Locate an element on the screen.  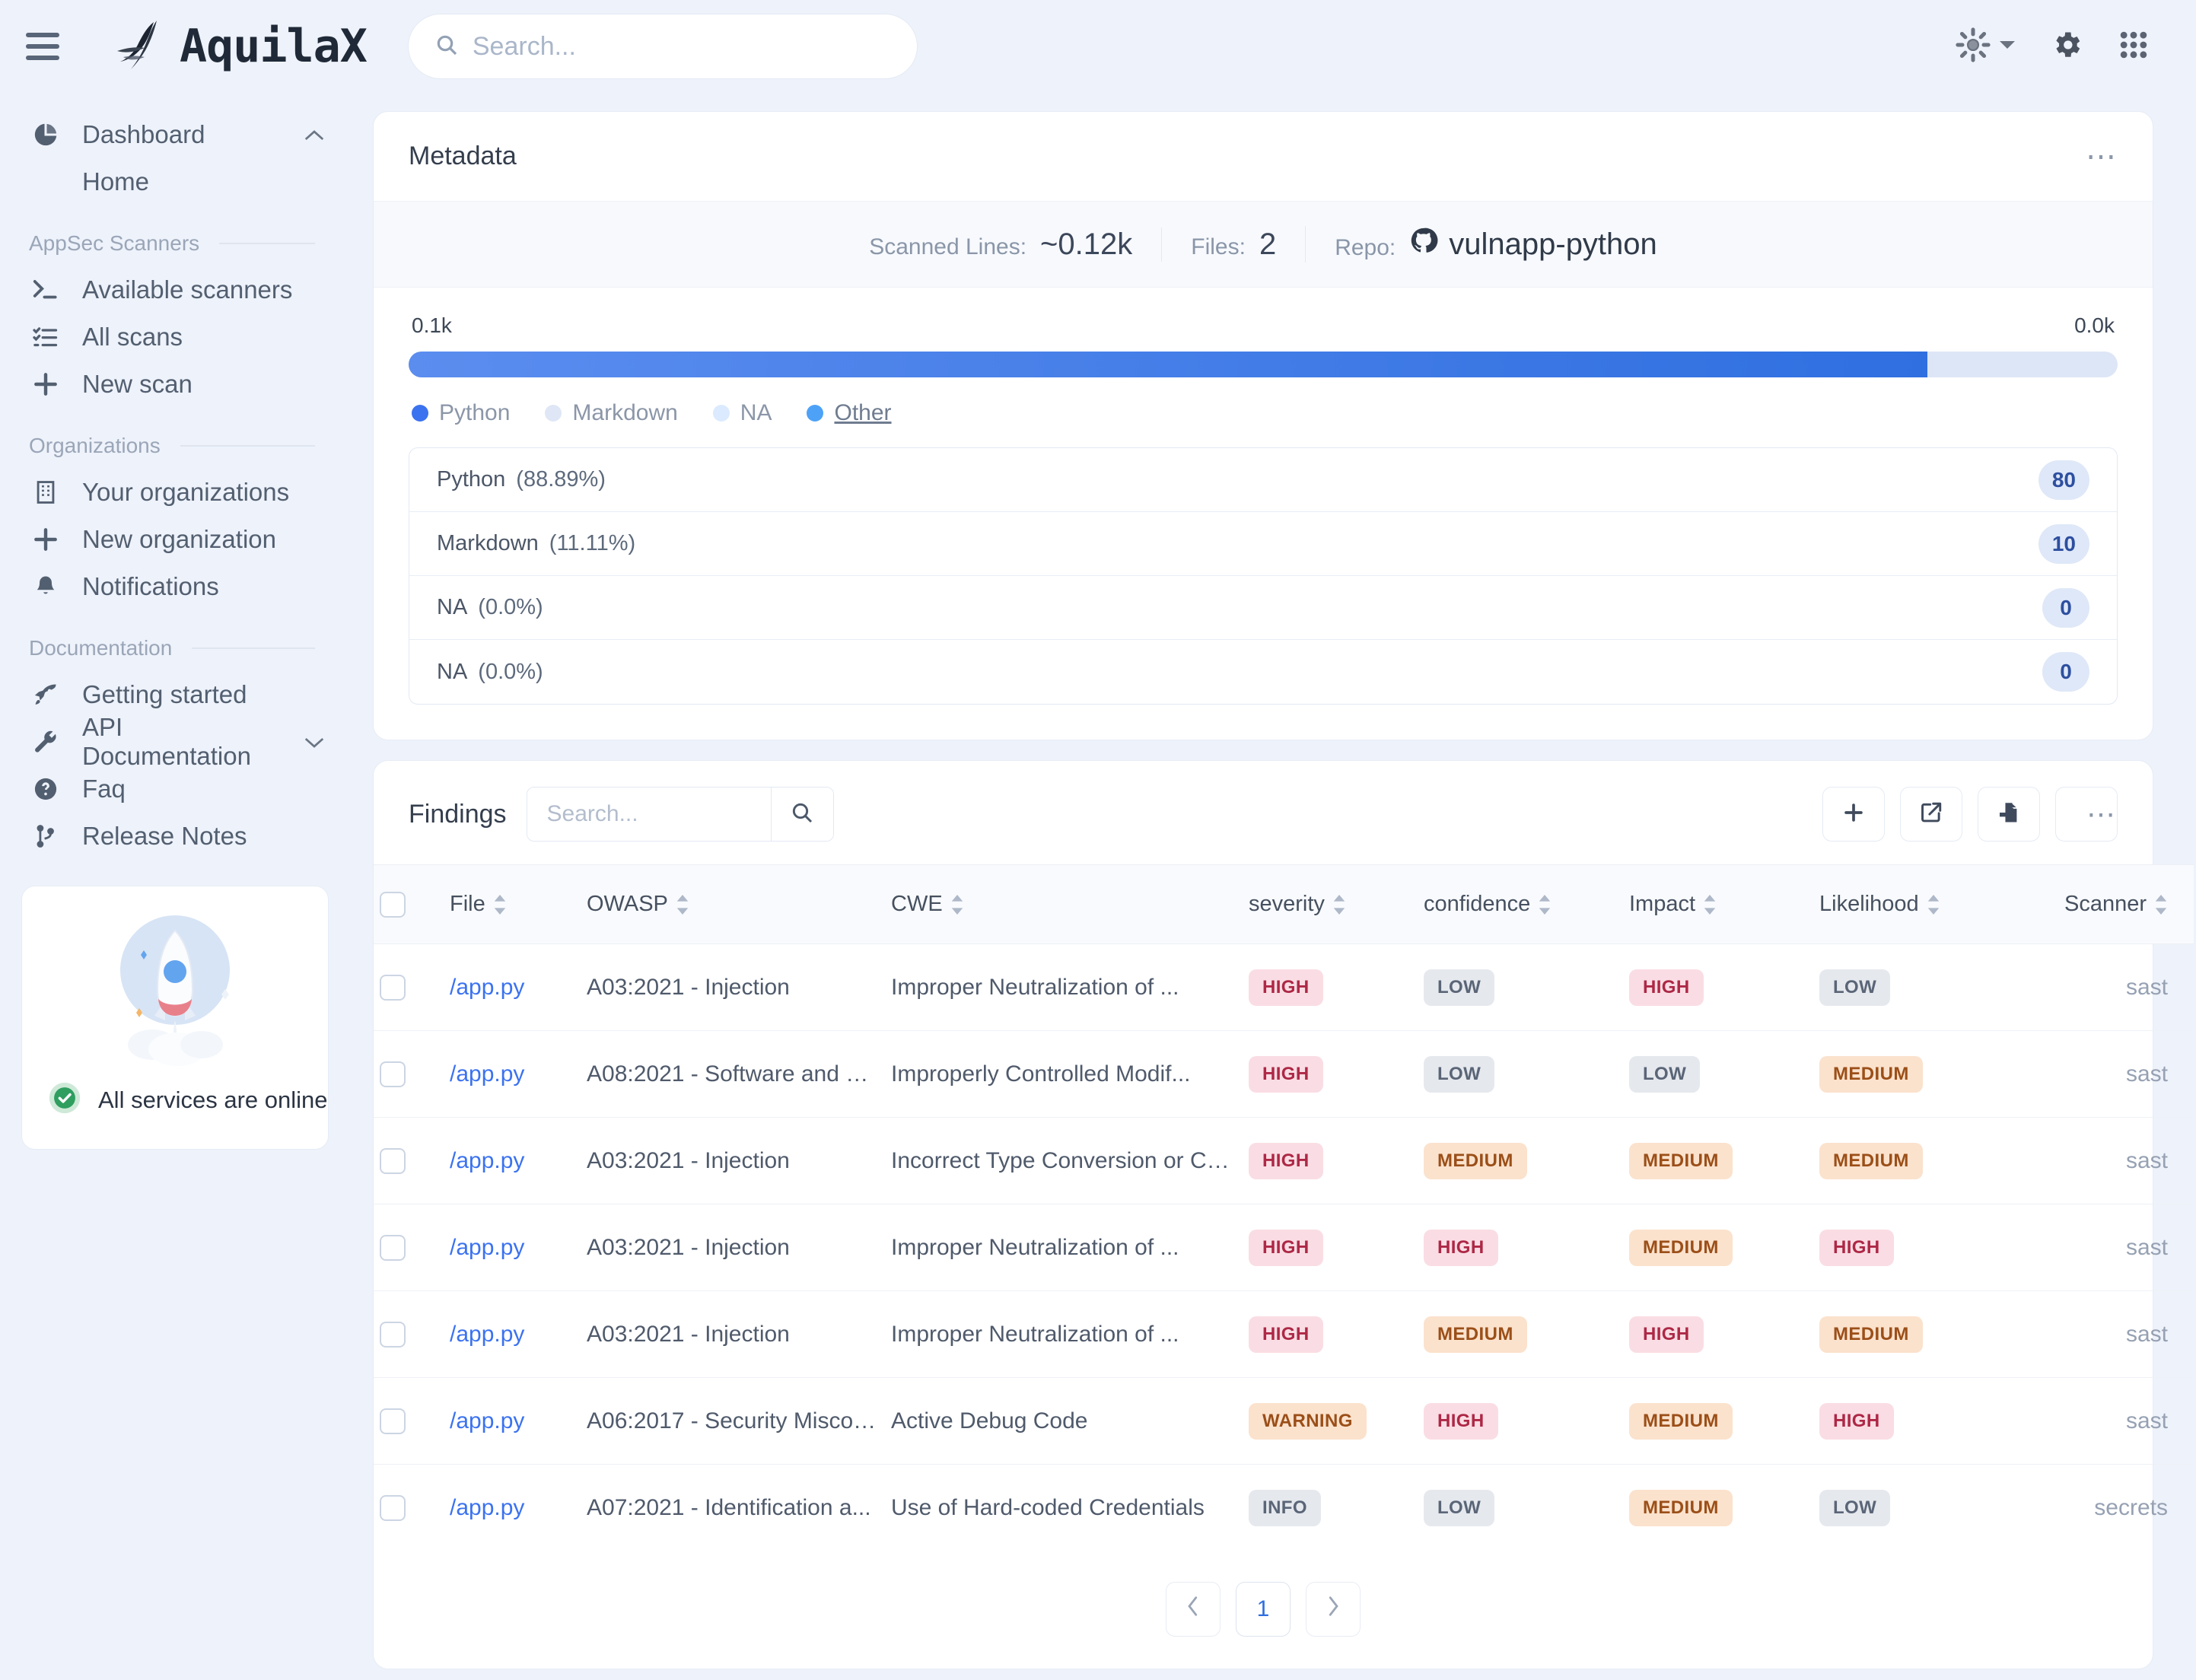
header-severity: severity is located at coordinates (1330, 904).